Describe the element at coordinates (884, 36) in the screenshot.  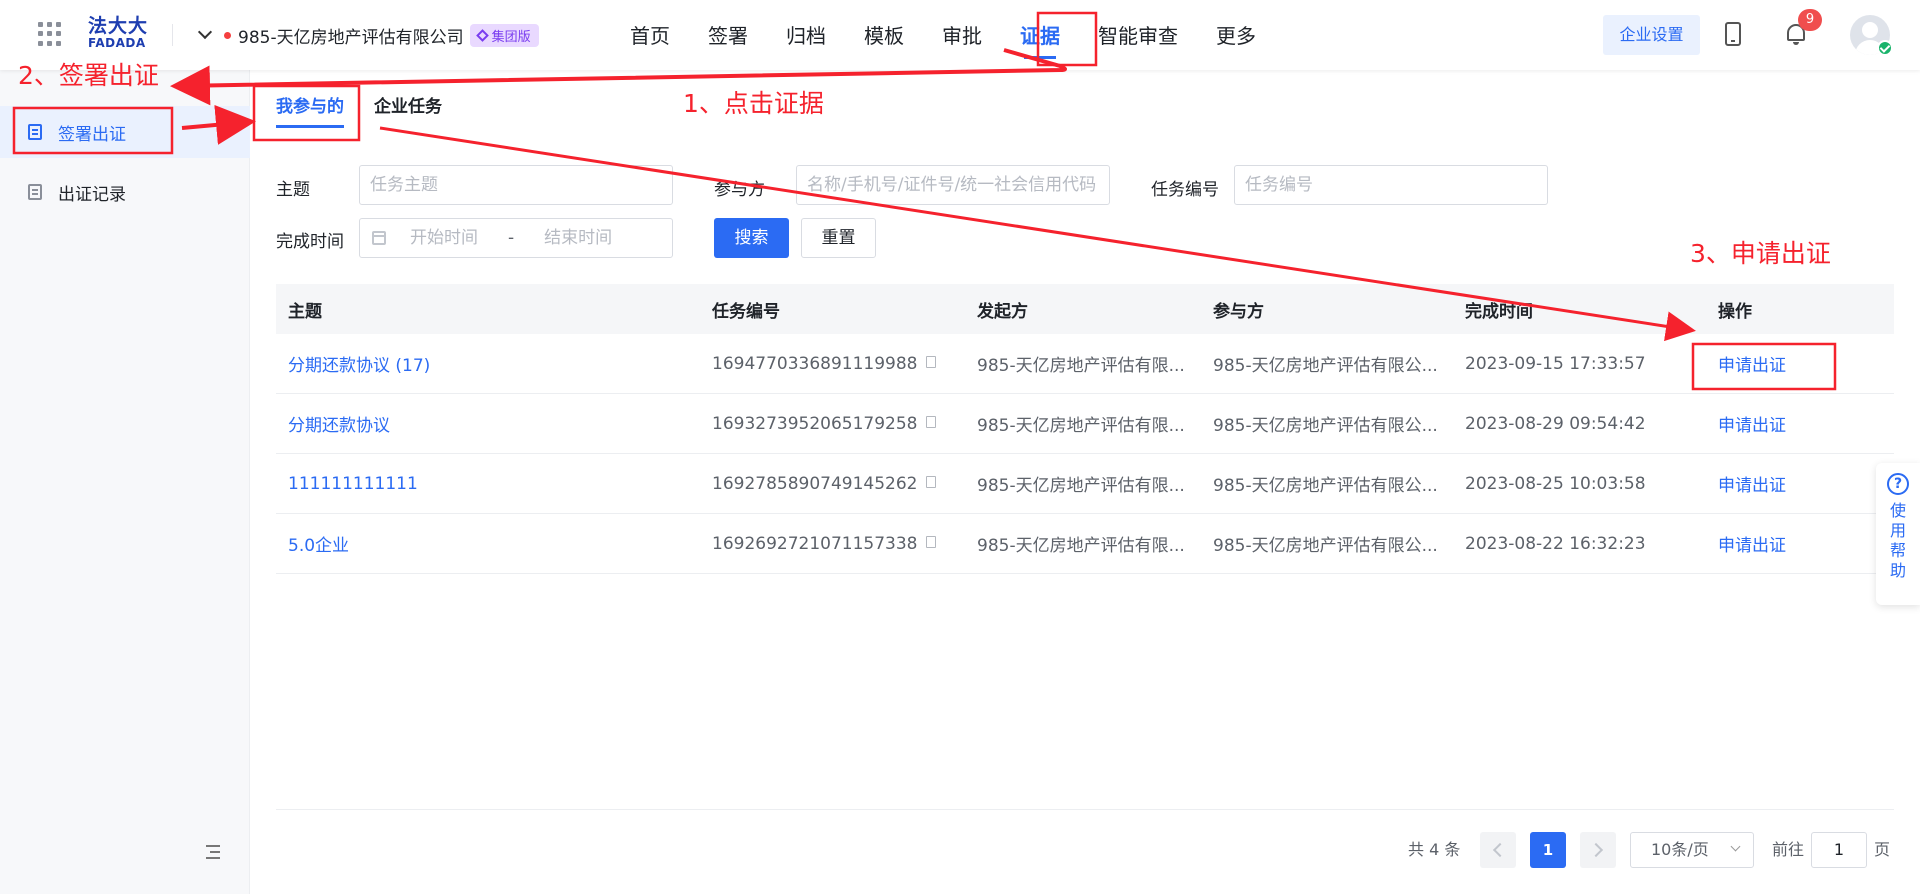
I see `nav-template: 模板` at that location.